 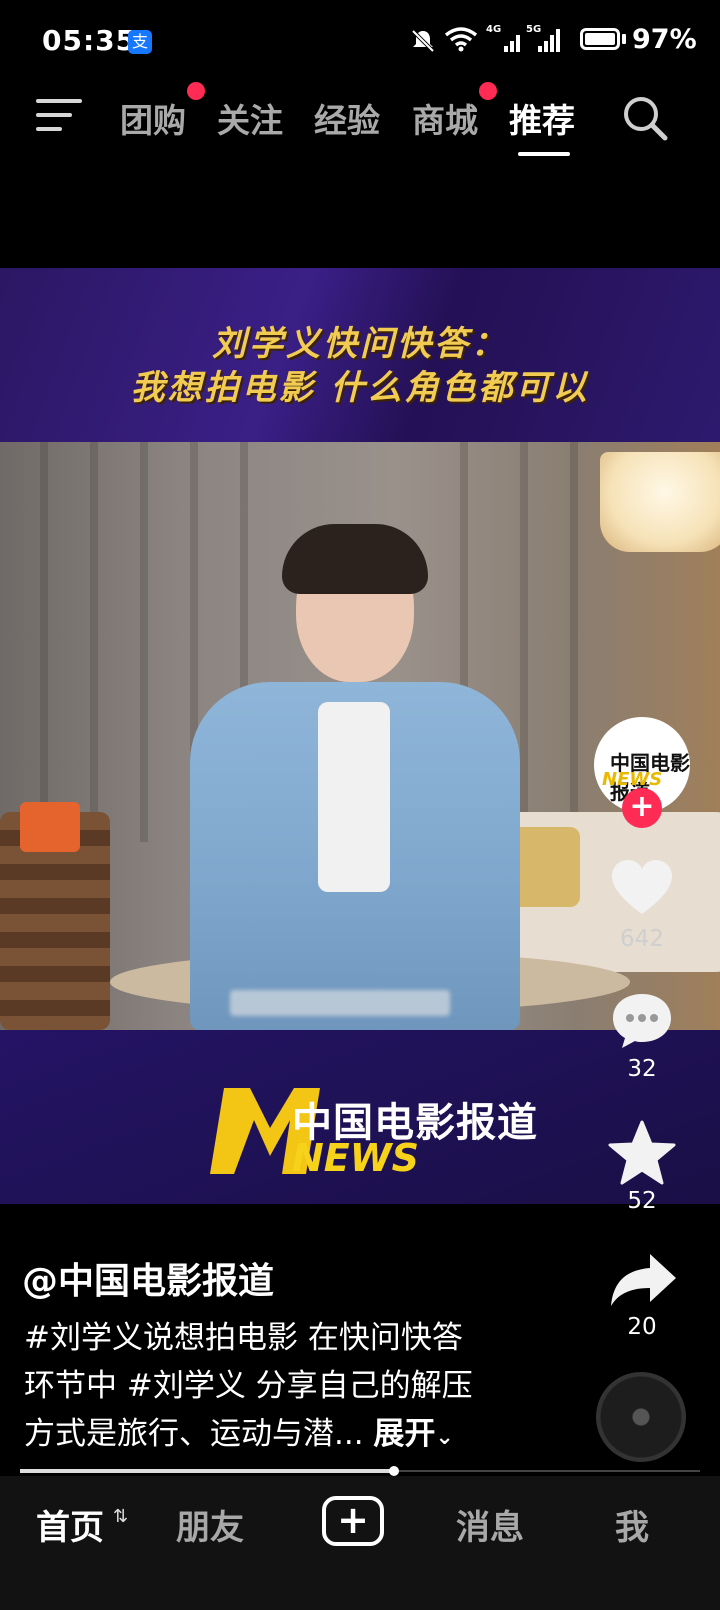 What do you see at coordinates (340, 1003) in the screenshot?
I see `blurred-subtitle` at bounding box center [340, 1003].